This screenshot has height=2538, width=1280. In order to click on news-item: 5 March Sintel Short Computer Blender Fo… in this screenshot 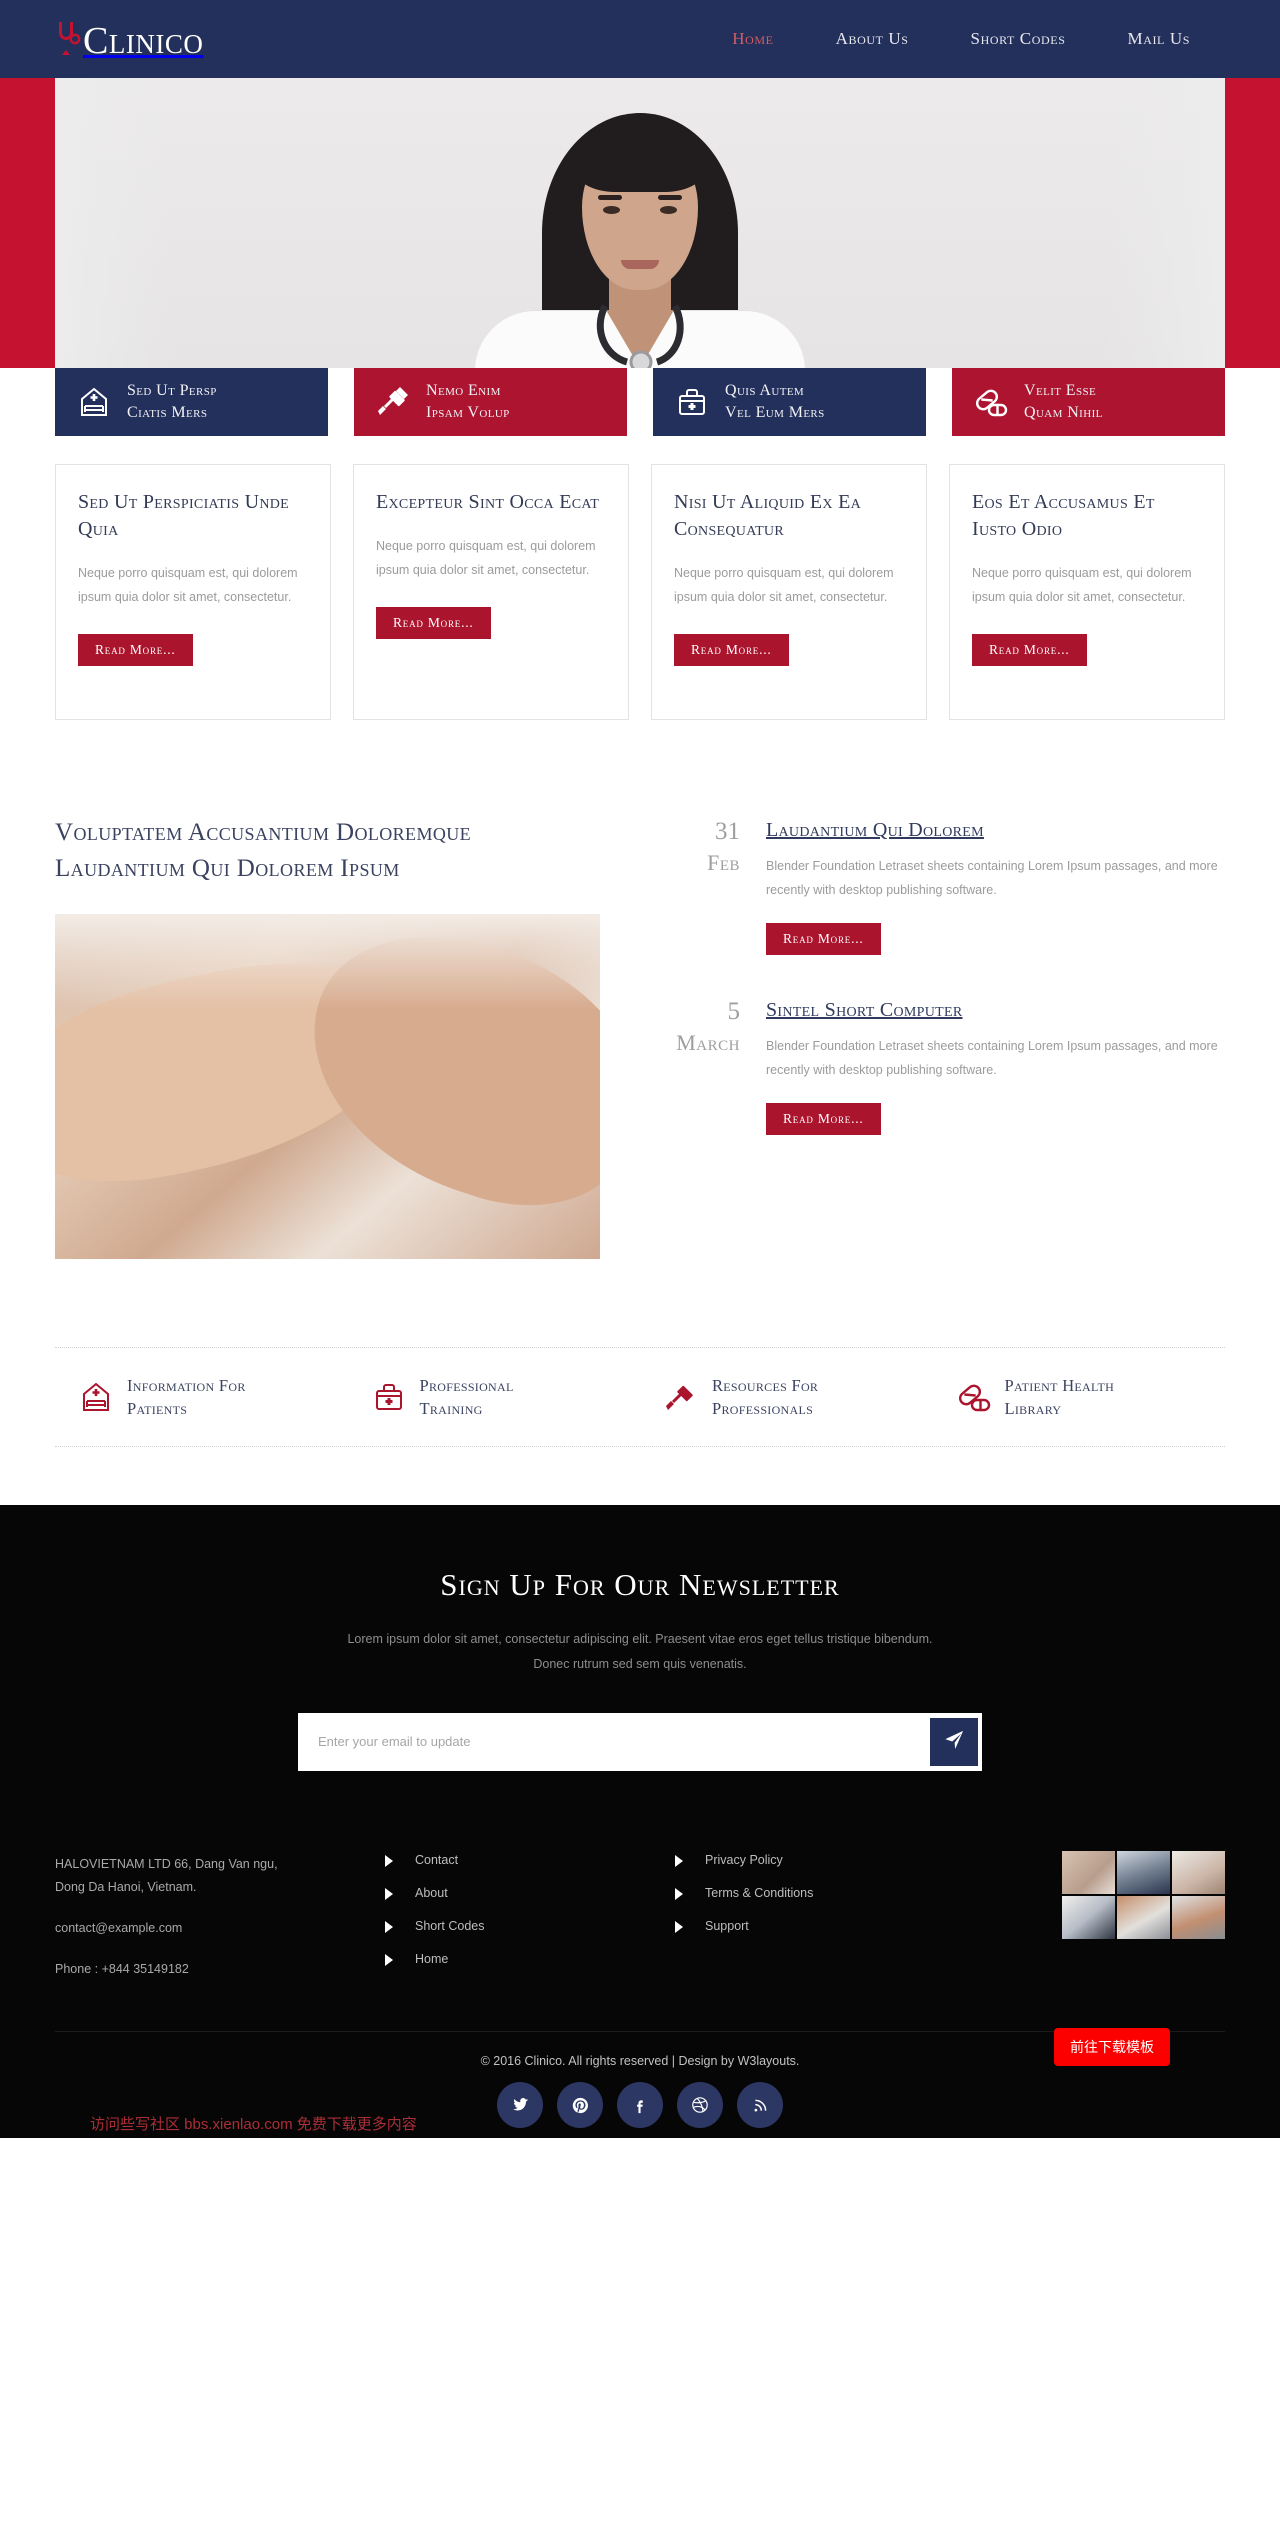, I will do `click(936, 1067)`.